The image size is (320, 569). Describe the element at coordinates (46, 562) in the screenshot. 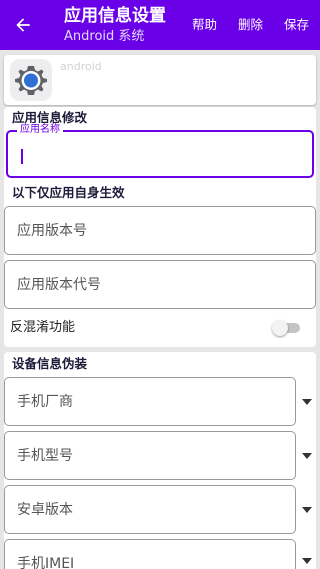

I see `imei-placeholder: 手机IMEI` at that location.